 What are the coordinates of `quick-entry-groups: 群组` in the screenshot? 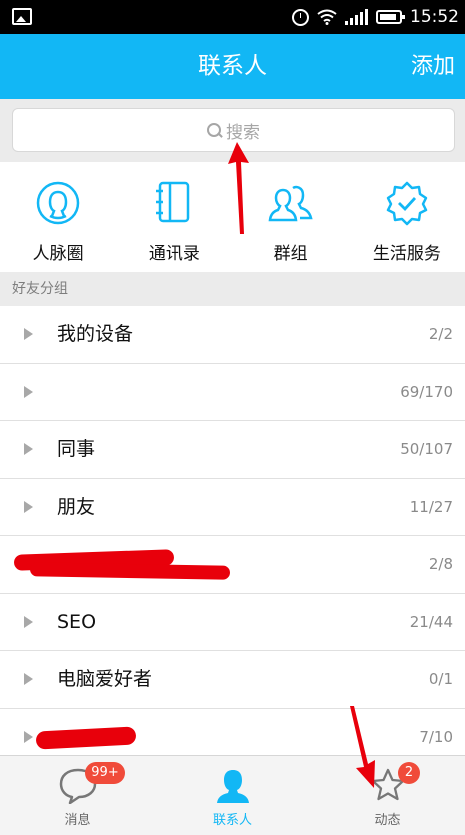 It's located at (291, 217).